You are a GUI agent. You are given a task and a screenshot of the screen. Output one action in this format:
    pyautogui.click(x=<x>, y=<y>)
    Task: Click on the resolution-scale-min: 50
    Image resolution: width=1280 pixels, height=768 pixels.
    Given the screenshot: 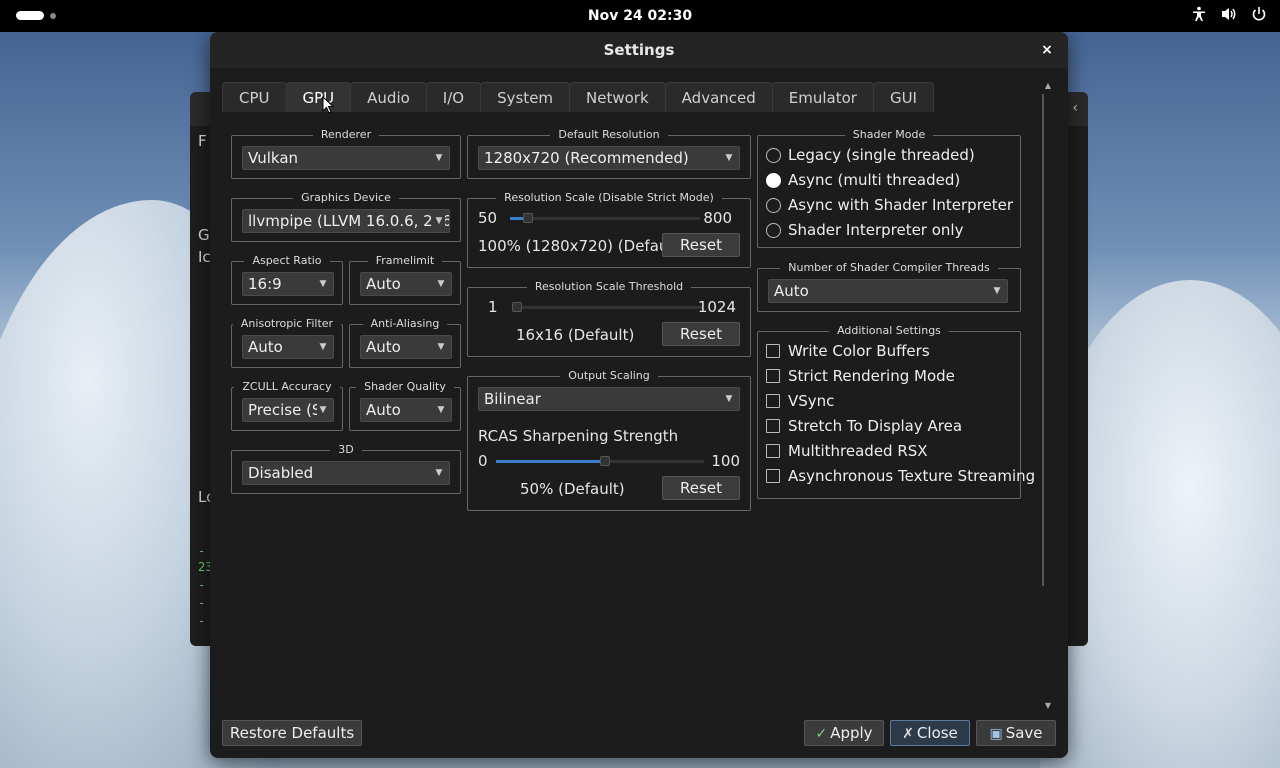 What is the action you would take?
    pyautogui.click(x=488, y=218)
    